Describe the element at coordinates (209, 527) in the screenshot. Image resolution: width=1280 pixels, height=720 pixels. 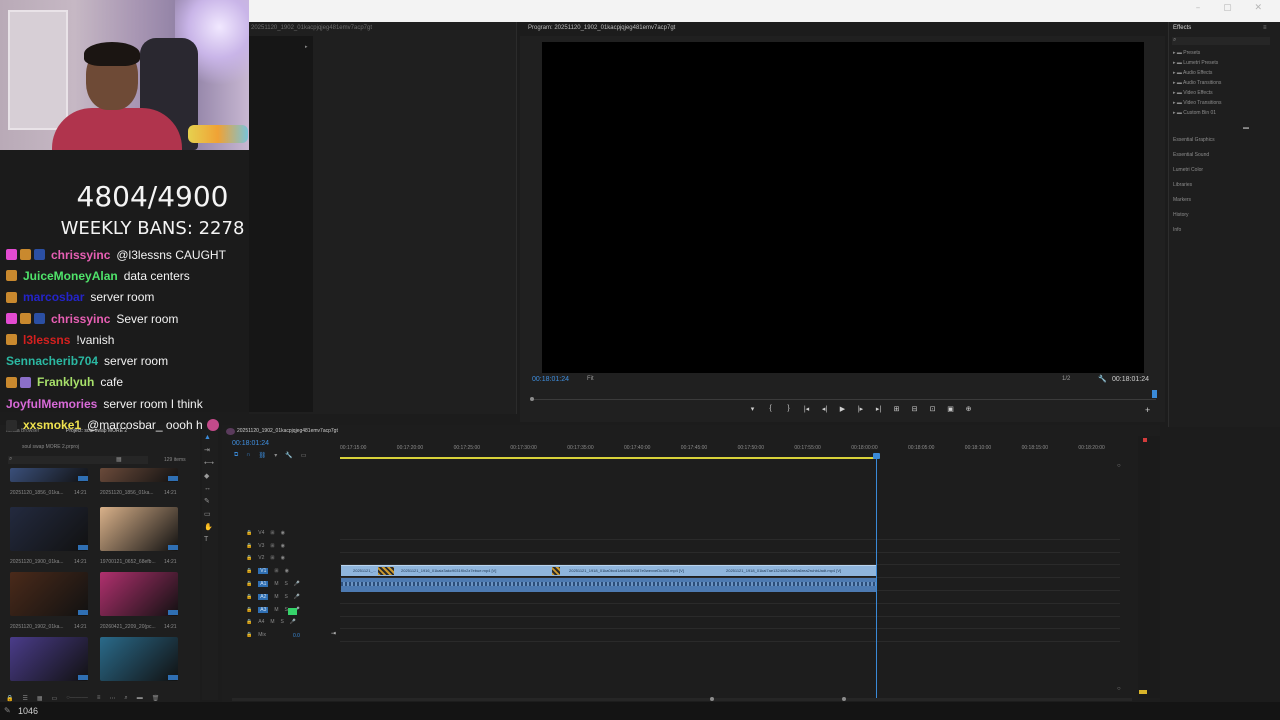
I see `hand-tool-icon: ✋` at that location.